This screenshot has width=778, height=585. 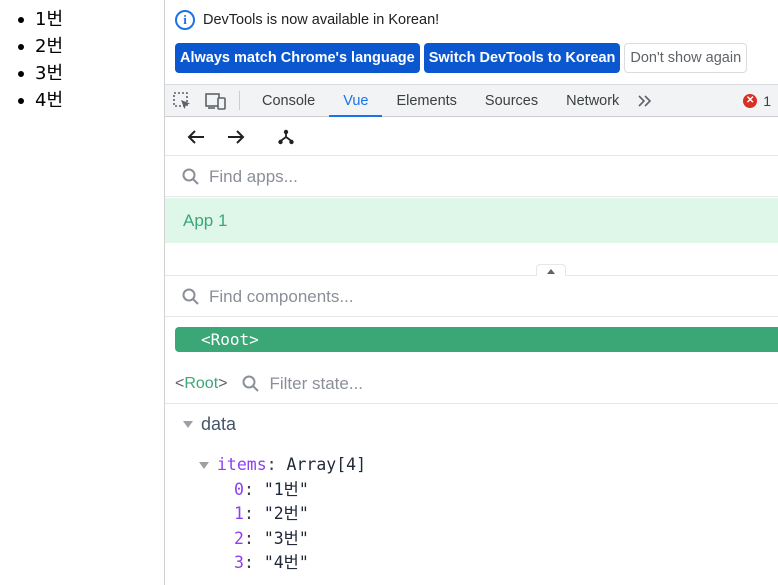 What do you see at coordinates (271, 562) in the screenshot?
I see `array-entry: 3: "4번"` at bounding box center [271, 562].